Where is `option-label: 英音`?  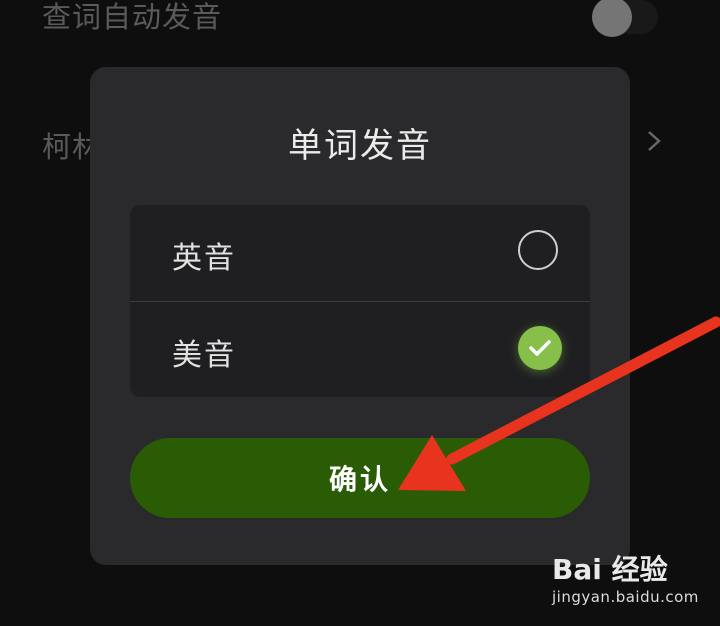
option-label: 英音 is located at coordinates (204, 258).